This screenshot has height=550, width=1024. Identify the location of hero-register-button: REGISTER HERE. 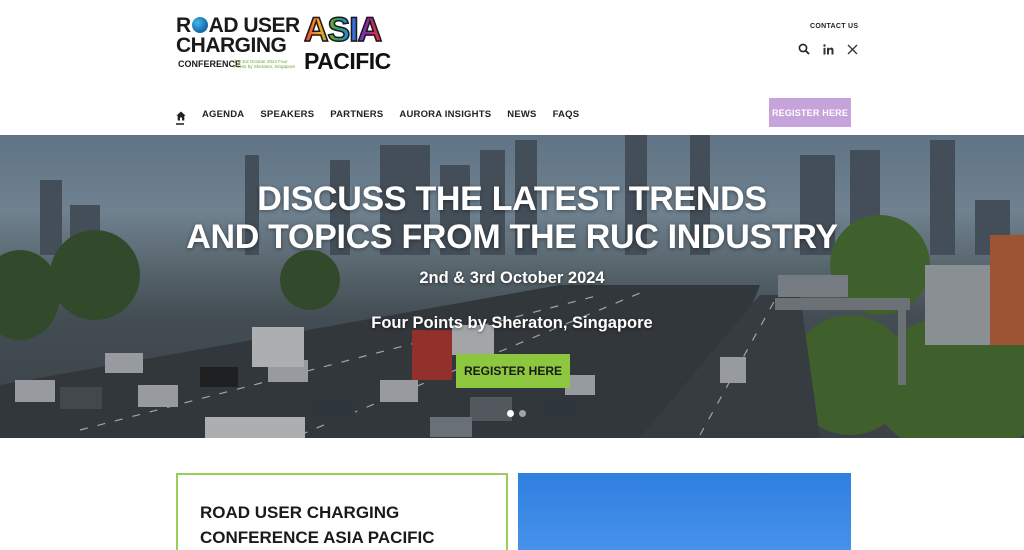
(513, 371).